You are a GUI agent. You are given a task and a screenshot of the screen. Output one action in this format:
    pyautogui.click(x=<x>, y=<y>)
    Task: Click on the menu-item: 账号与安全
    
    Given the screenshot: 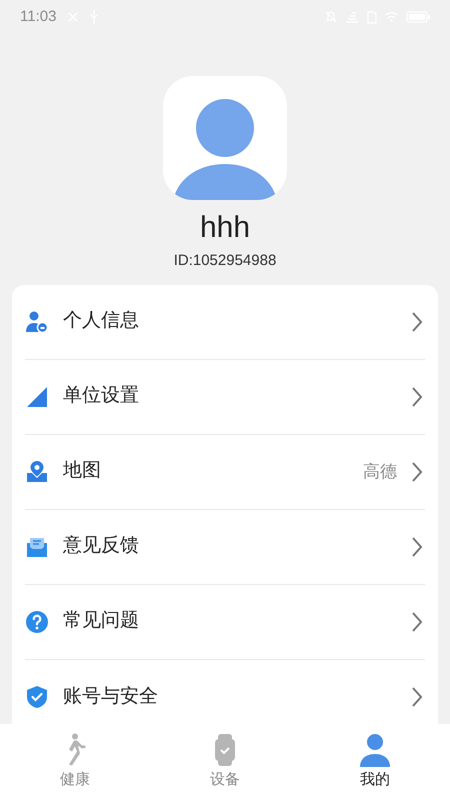 What is the action you would take?
    pyautogui.click(x=225, y=692)
    